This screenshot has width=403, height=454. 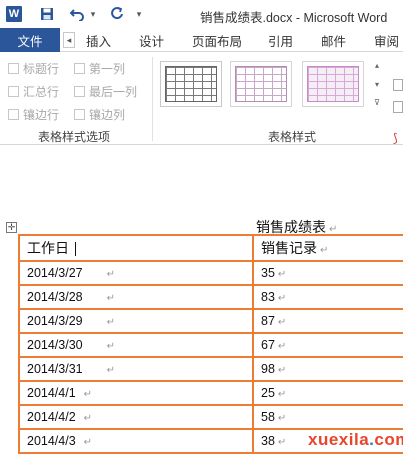 What do you see at coordinates (139, 14) in the screenshot?
I see `customize-toolbar-icon: ▾` at bounding box center [139, 14].